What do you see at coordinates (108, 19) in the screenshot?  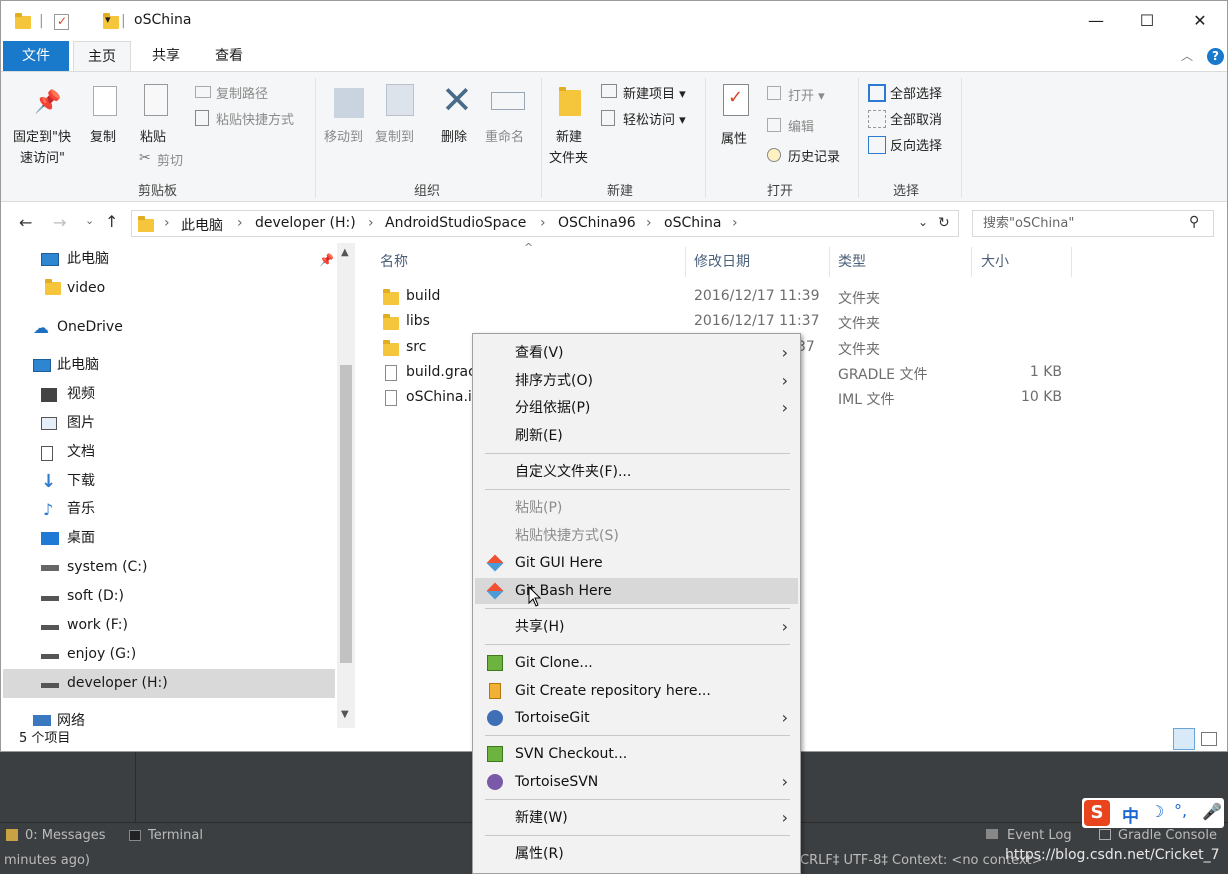 I see `quick-access-dropdown-icon: ▾` at bounding box center [108, 19].